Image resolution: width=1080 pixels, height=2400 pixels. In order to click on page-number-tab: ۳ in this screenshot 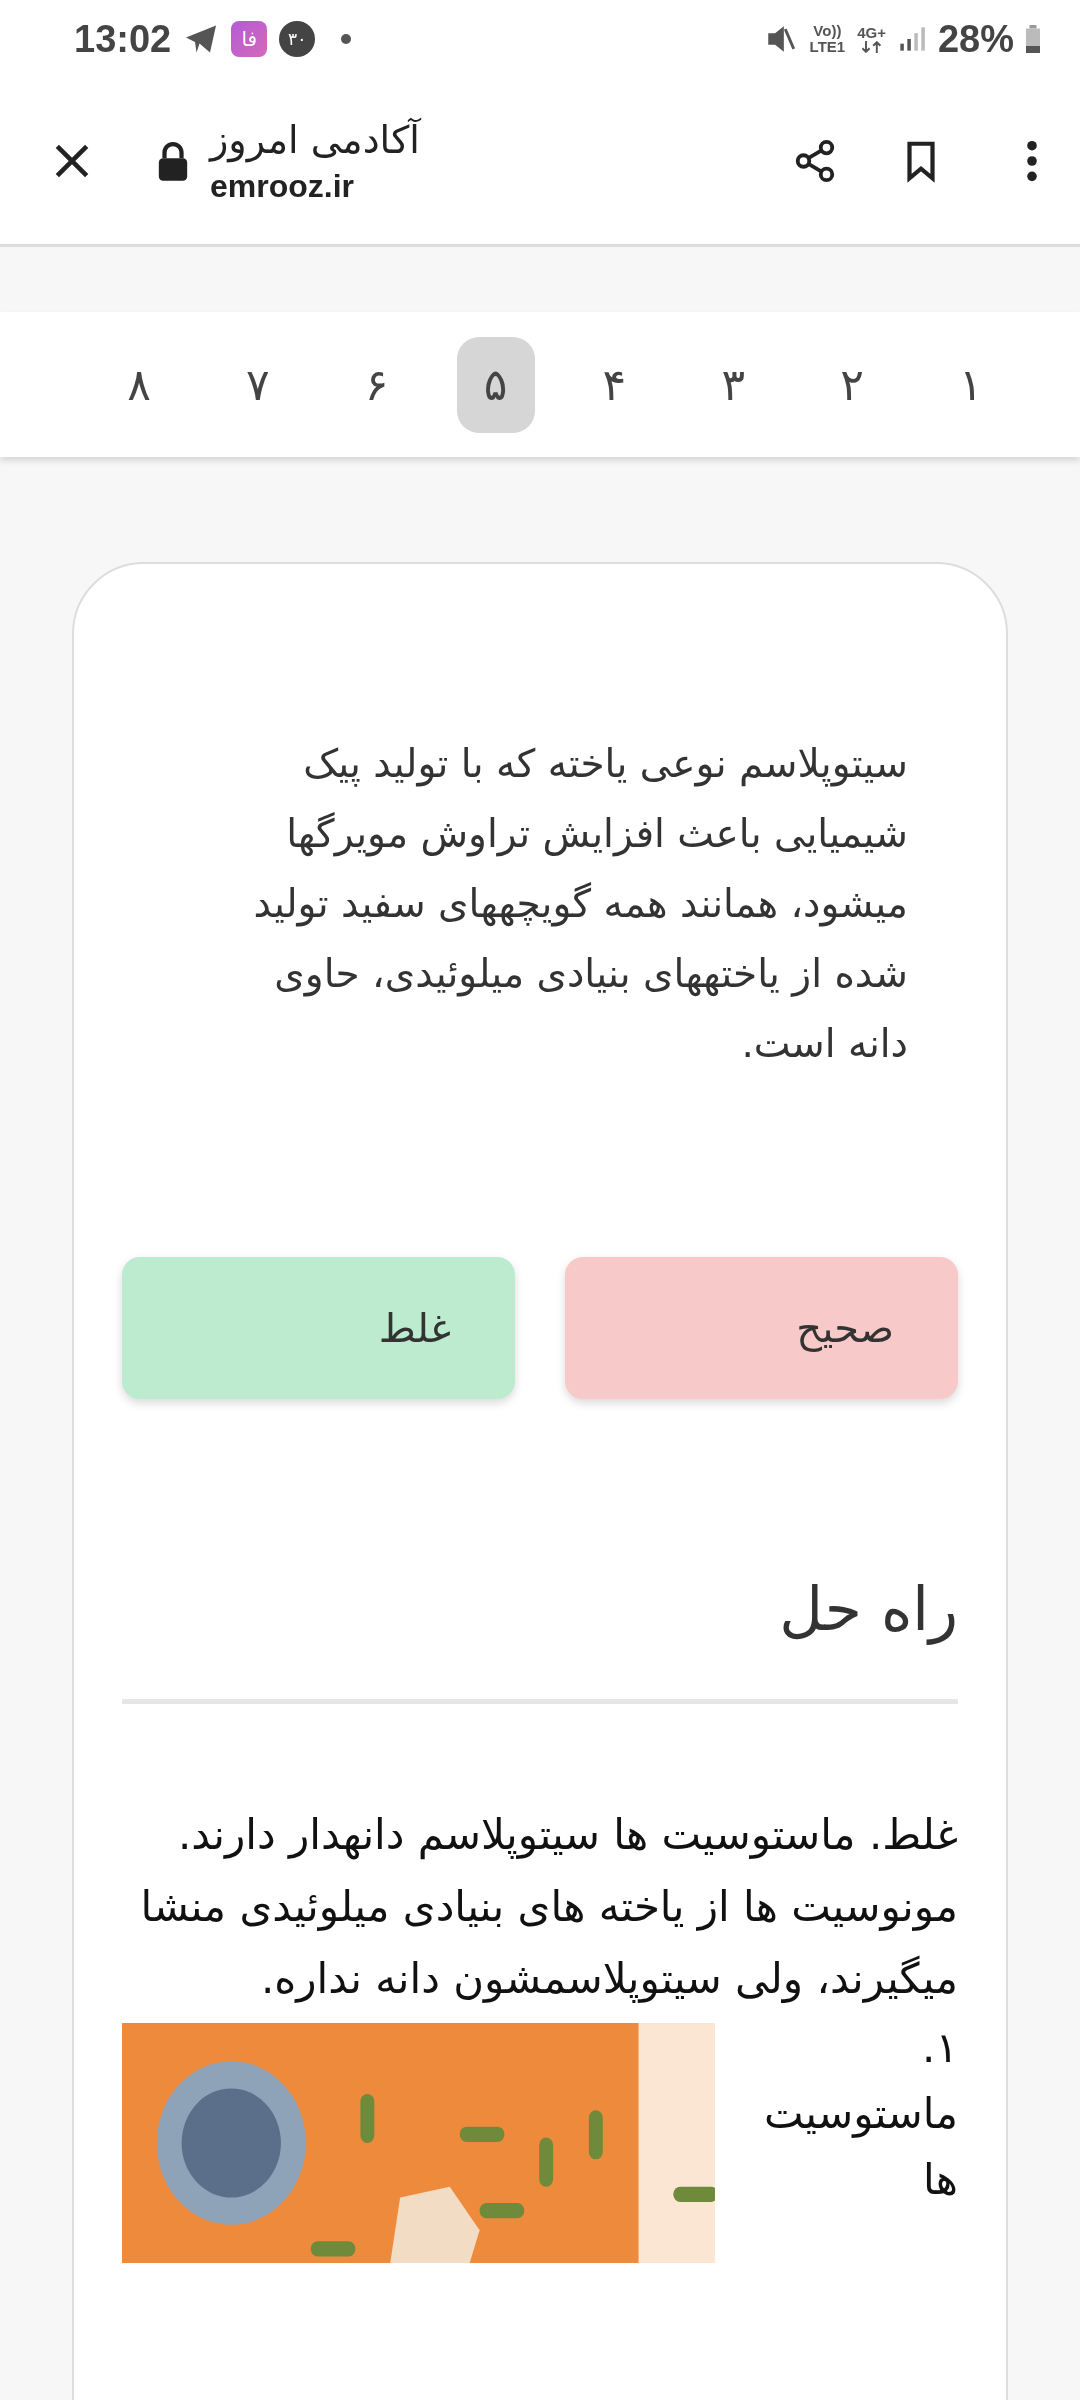, I will do `click(733, 384)`.